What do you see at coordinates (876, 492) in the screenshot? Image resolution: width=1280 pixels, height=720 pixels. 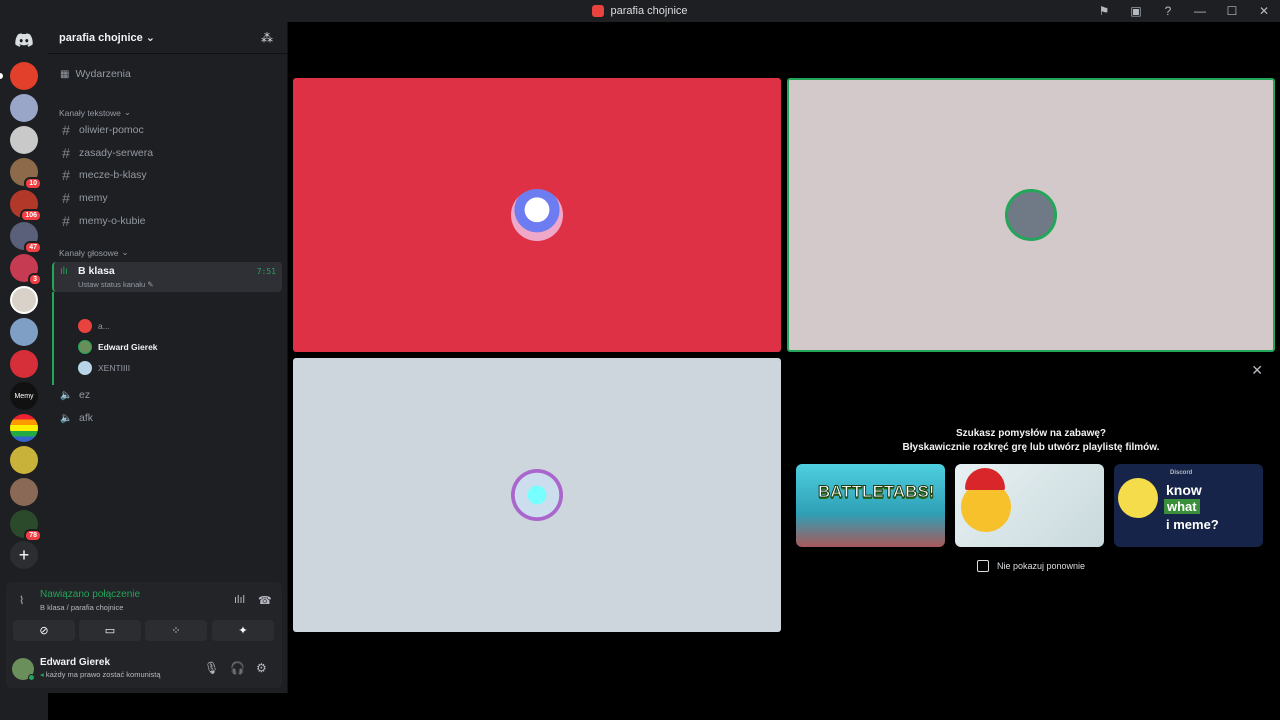 I see `activity-card-title: BATTLETABS!` at bounding box center [876, 492].